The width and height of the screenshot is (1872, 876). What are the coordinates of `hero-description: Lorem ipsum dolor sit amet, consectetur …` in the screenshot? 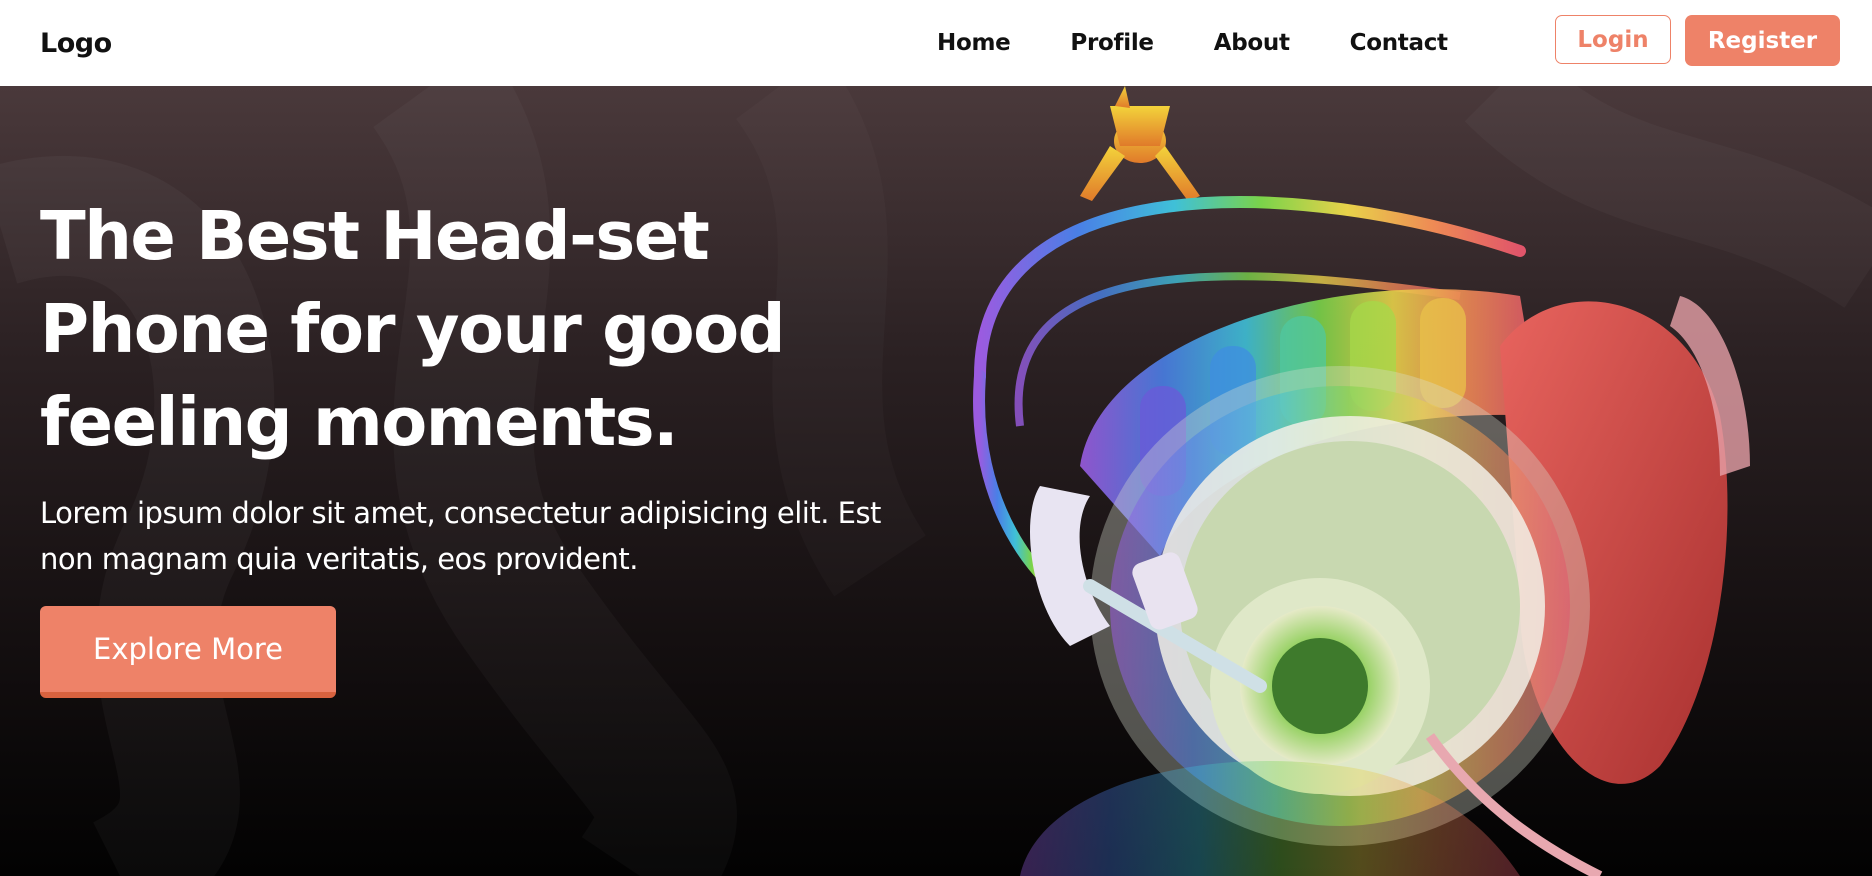 It's located at (460, 536).